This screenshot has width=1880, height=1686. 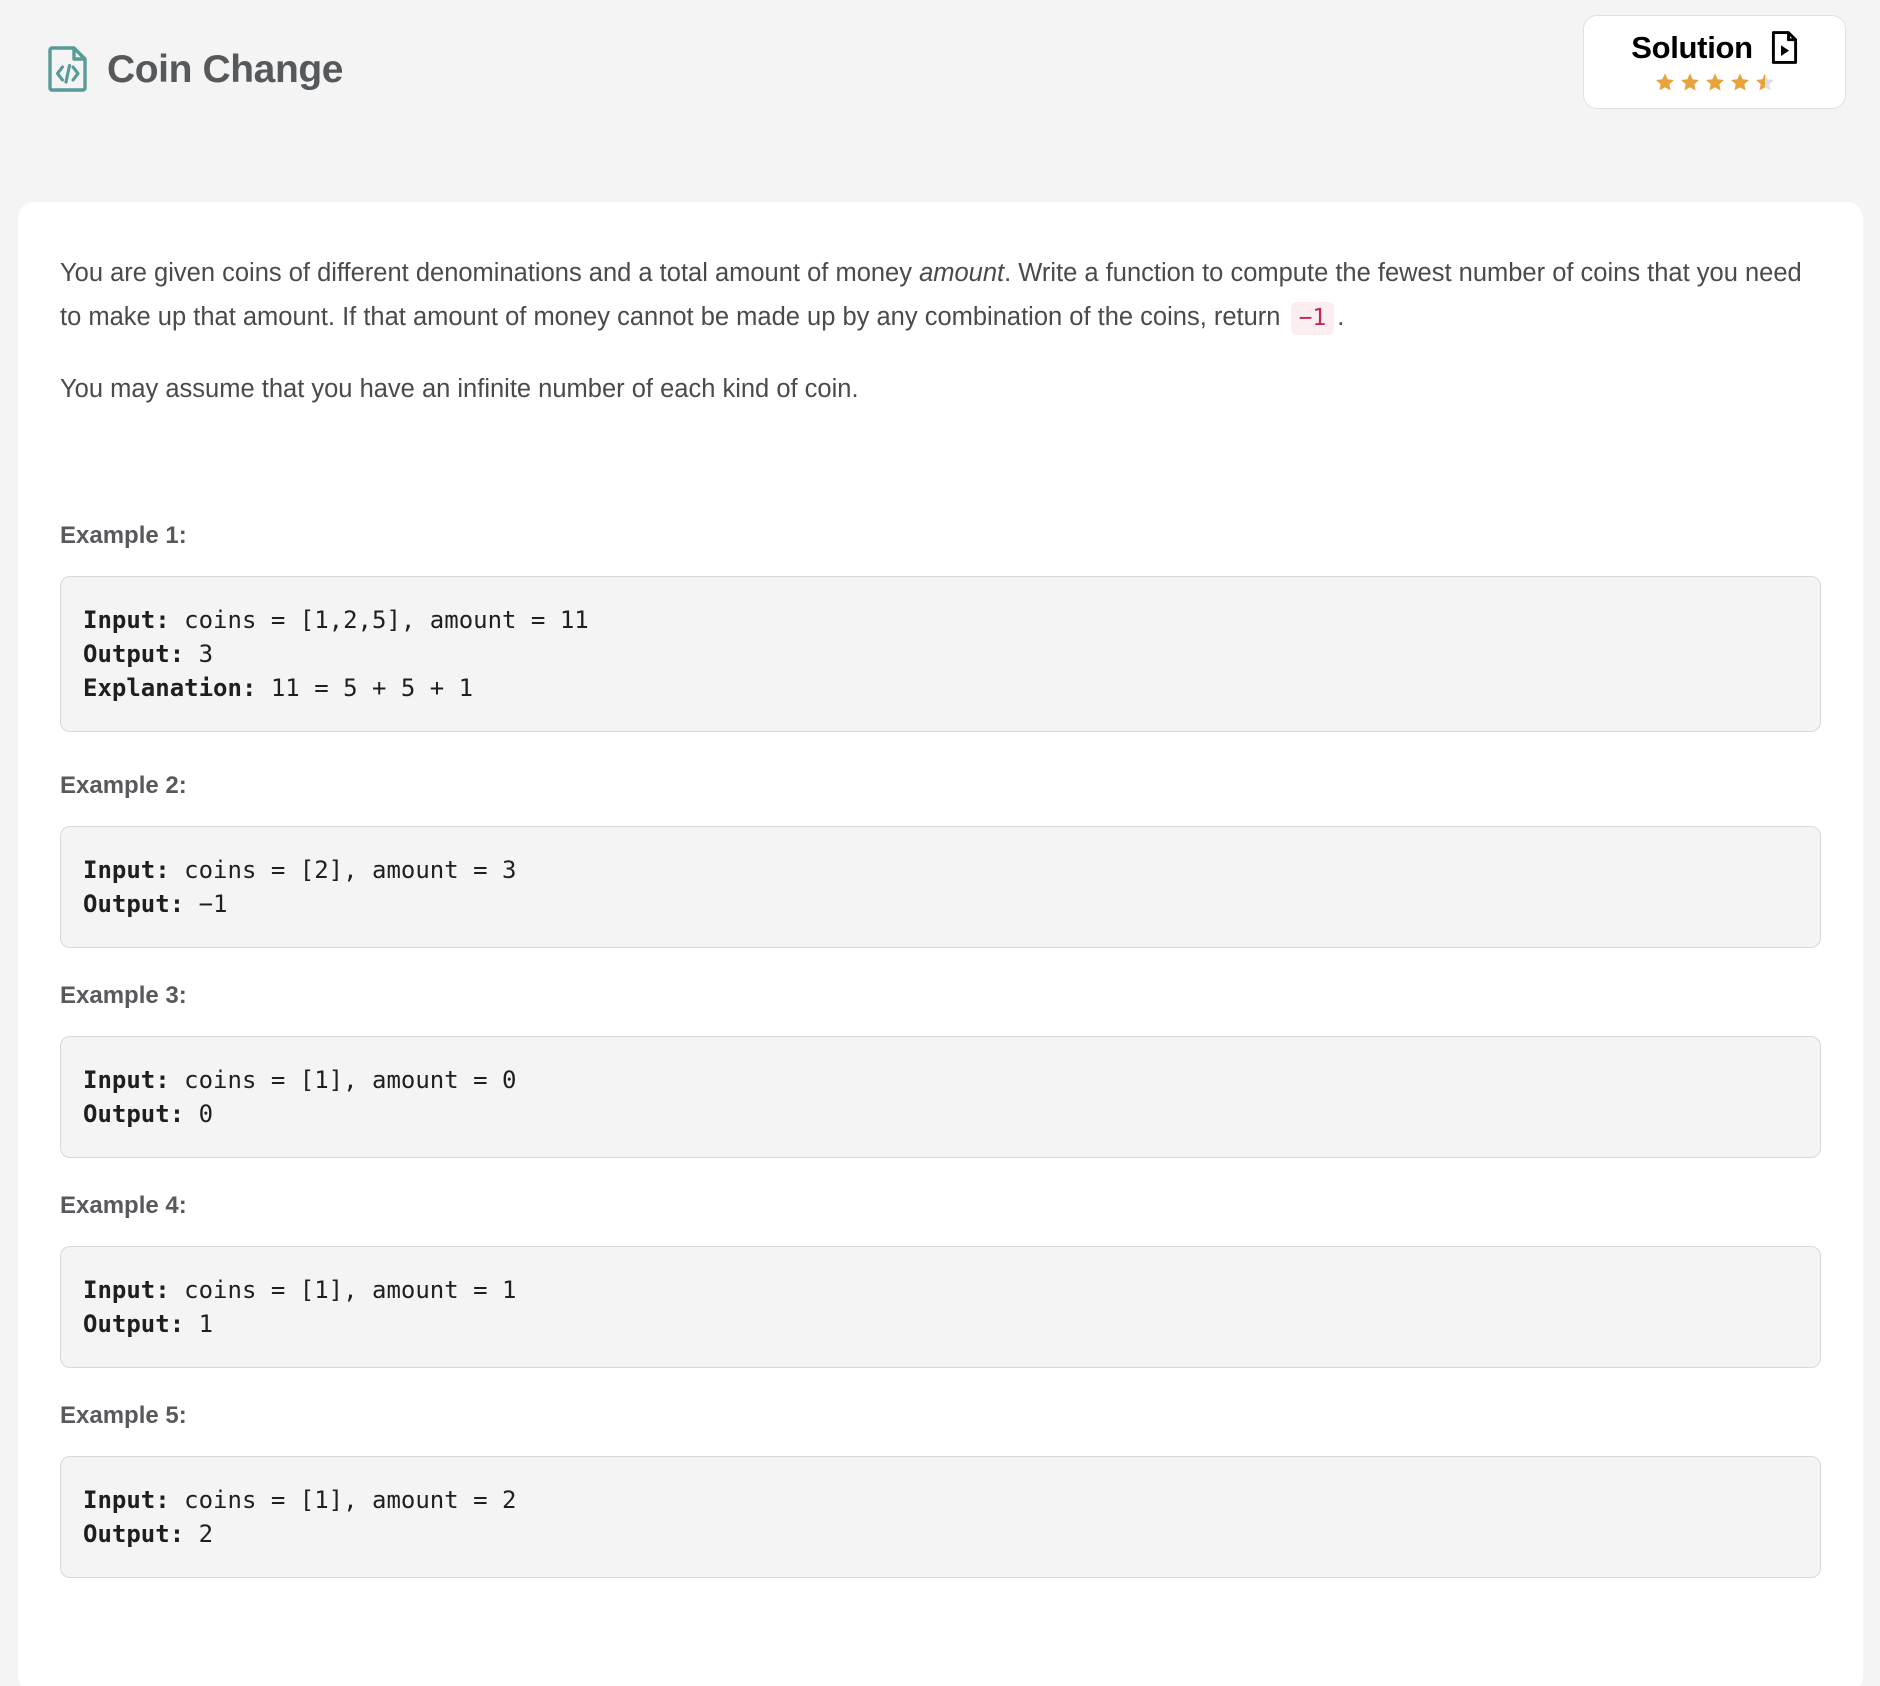 What do you see at coordinates (940, 904) in the screenshot?
I see `code-line: Output: −1` at bounding box center [940, 904].